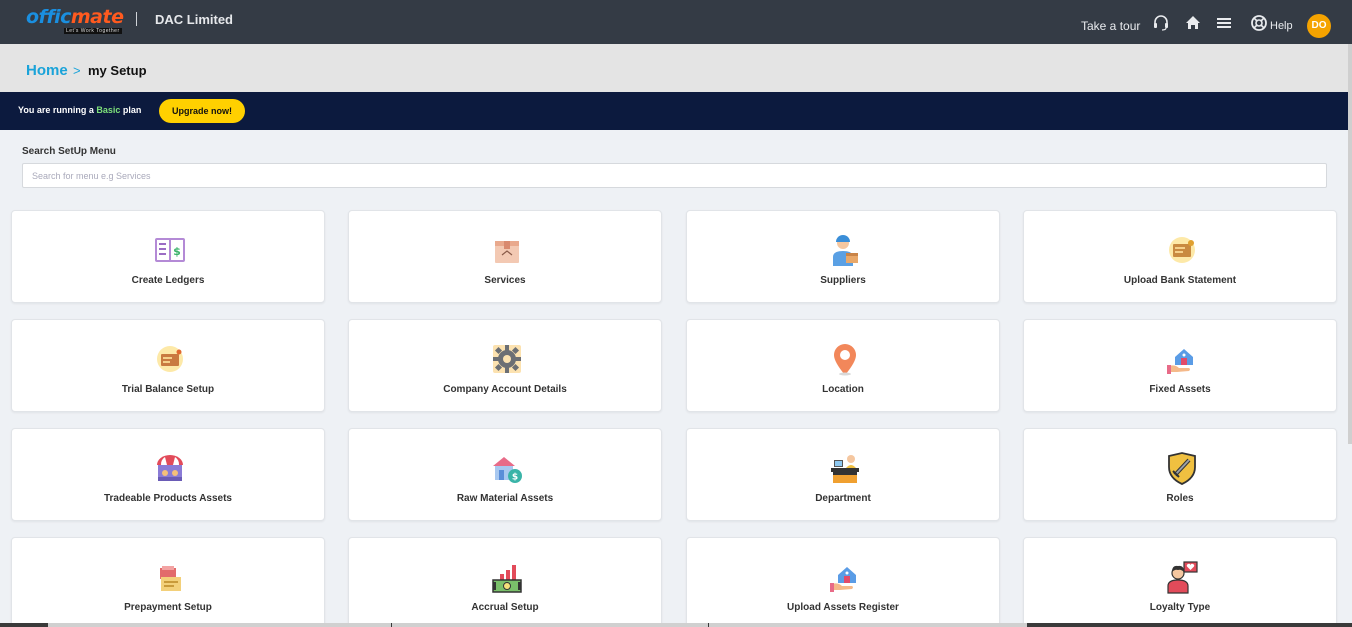  What do you see at coordinates (1259, 23) in the screenshot?
I see `lifebuoy-icon` at bounding box center [1259, 23].